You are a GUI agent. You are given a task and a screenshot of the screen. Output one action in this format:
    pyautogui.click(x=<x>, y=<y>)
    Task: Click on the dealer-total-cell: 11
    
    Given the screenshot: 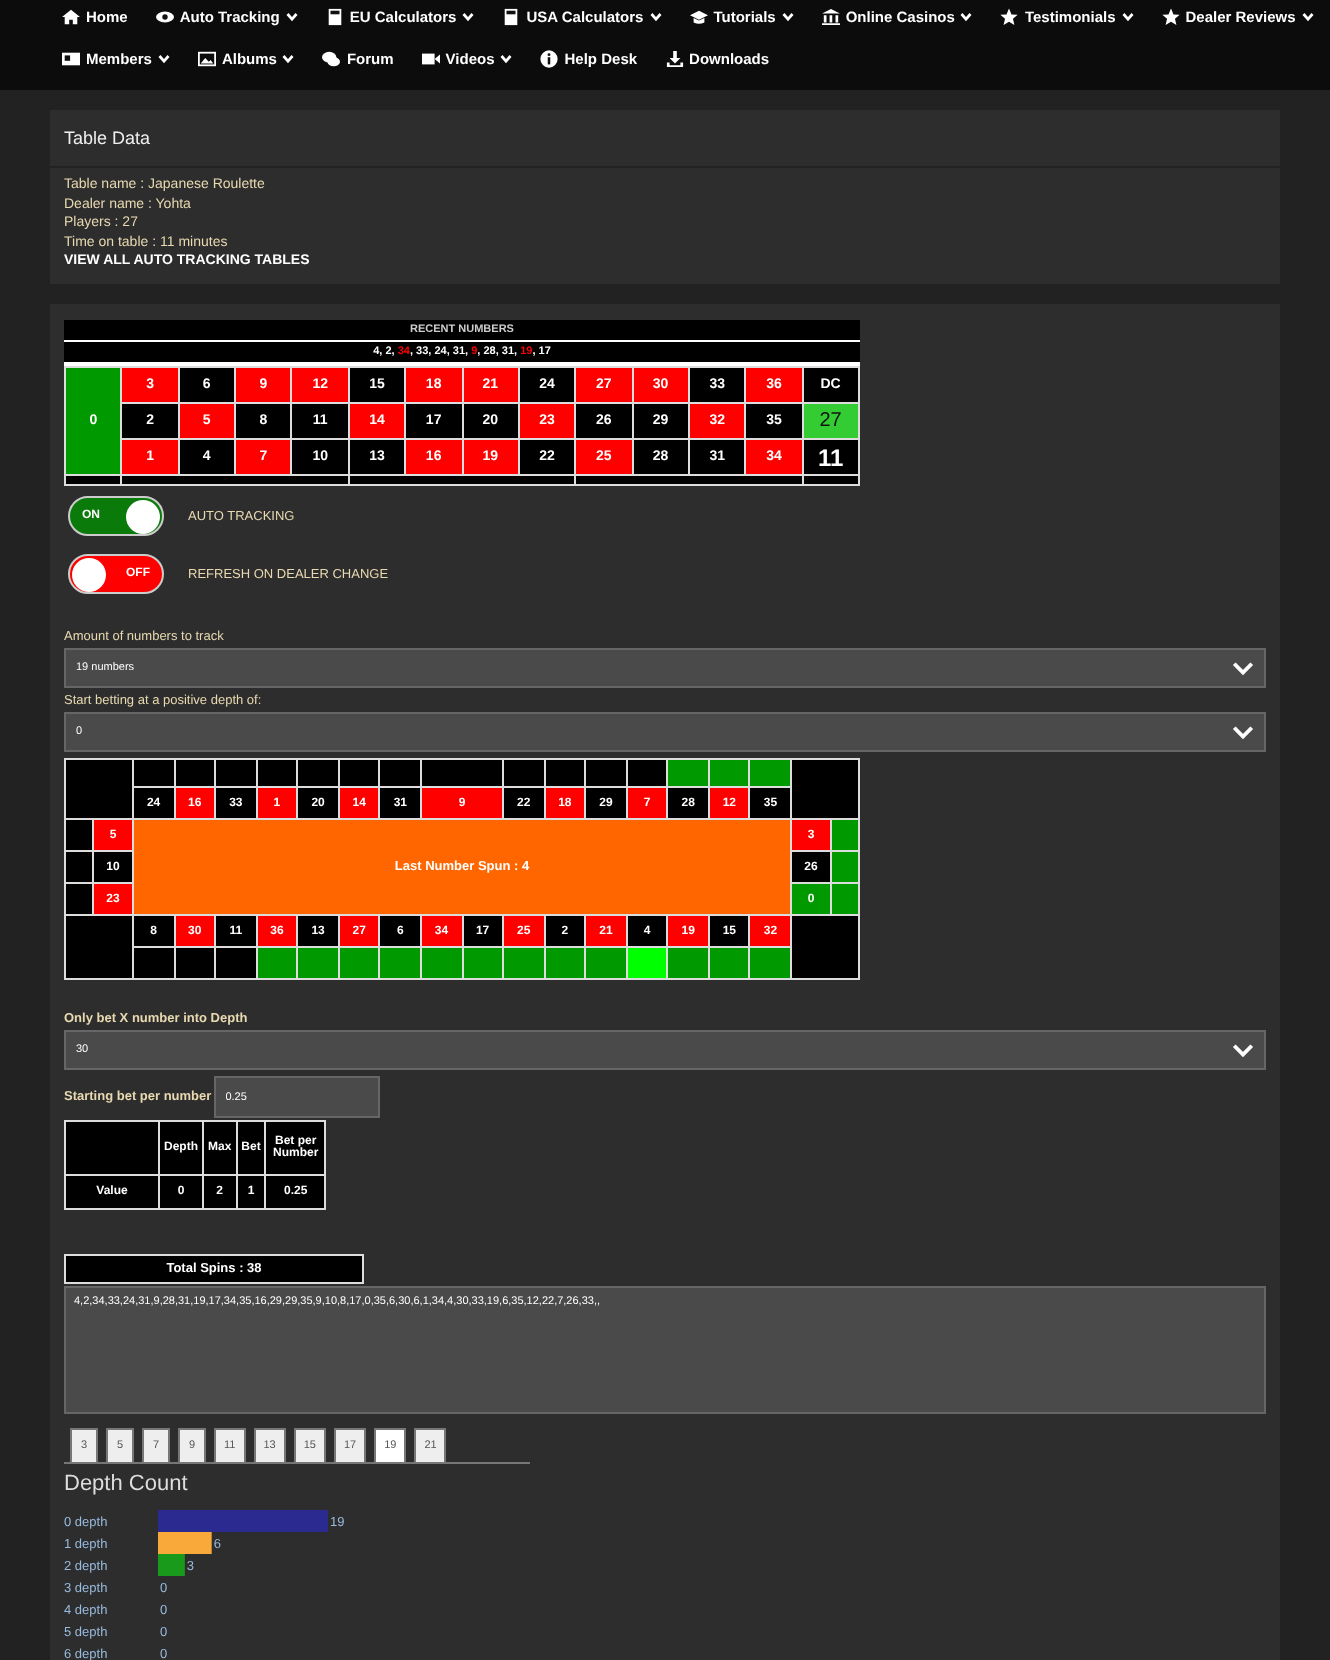 What is the action you would take?
    pyautogui.click(x=830, y=457)
    